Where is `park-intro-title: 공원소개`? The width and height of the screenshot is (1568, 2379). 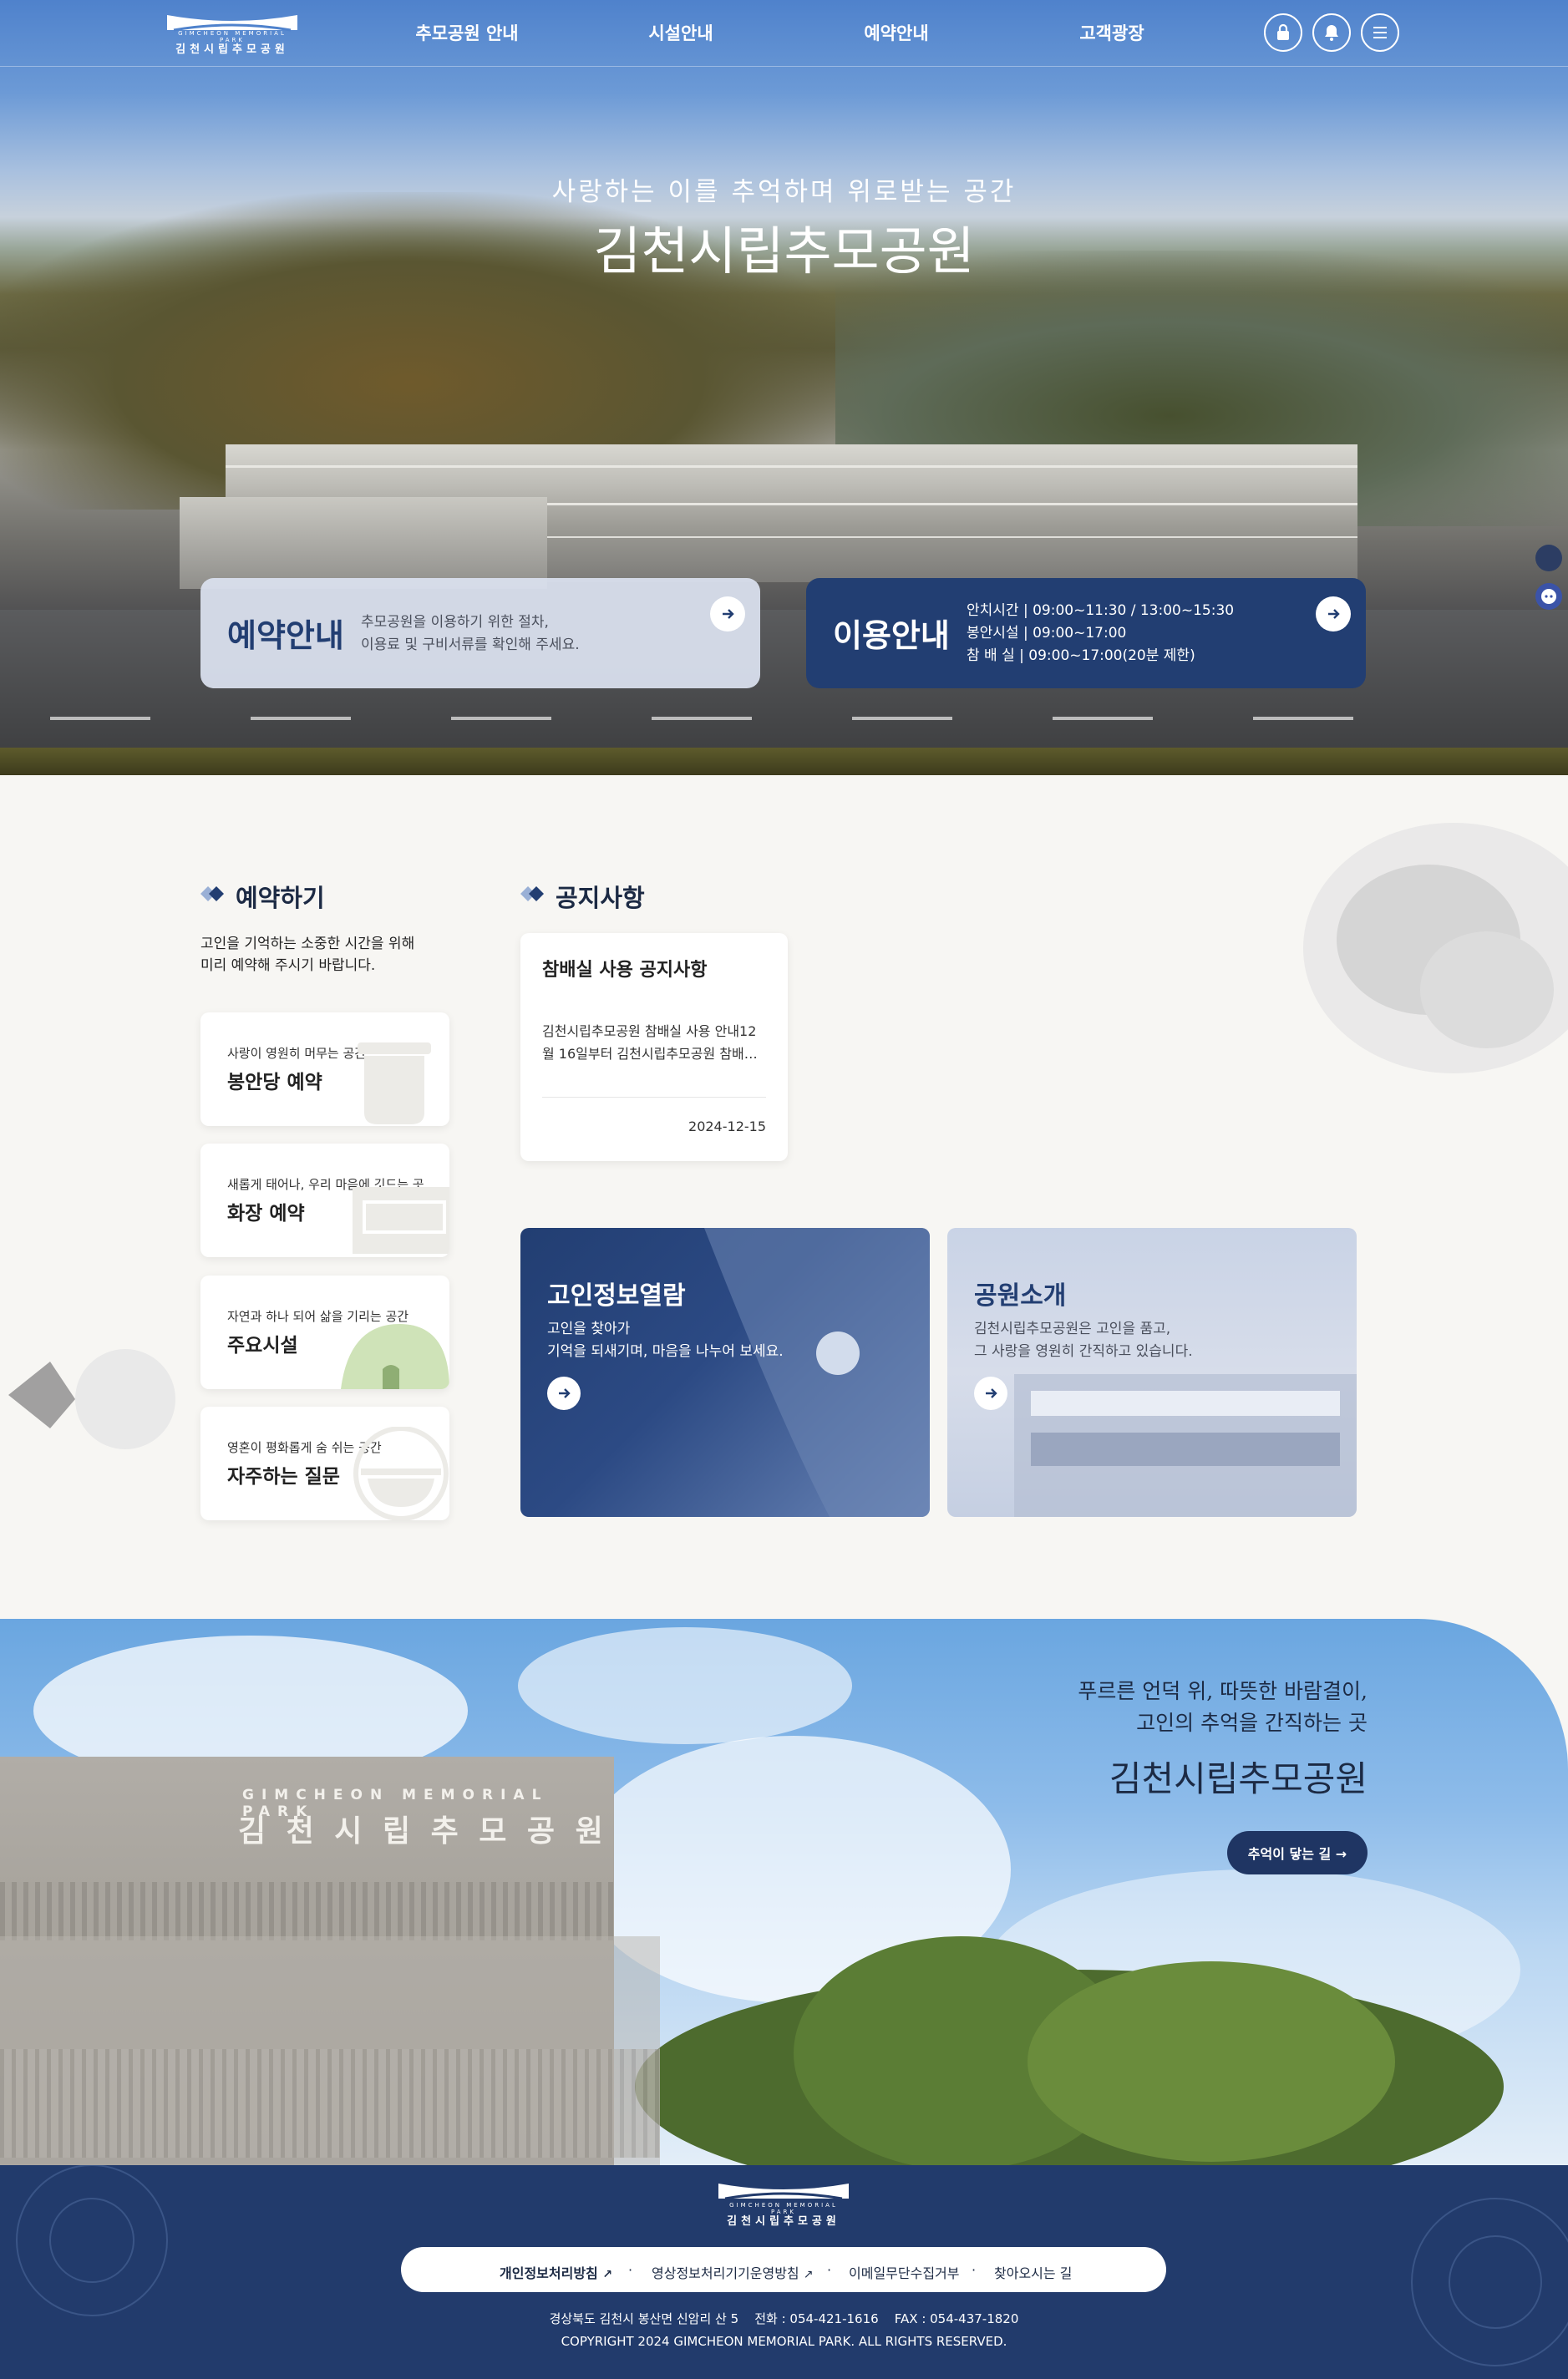
park-intro-title: 공원소개 is located at coordinates (1021, 1296).